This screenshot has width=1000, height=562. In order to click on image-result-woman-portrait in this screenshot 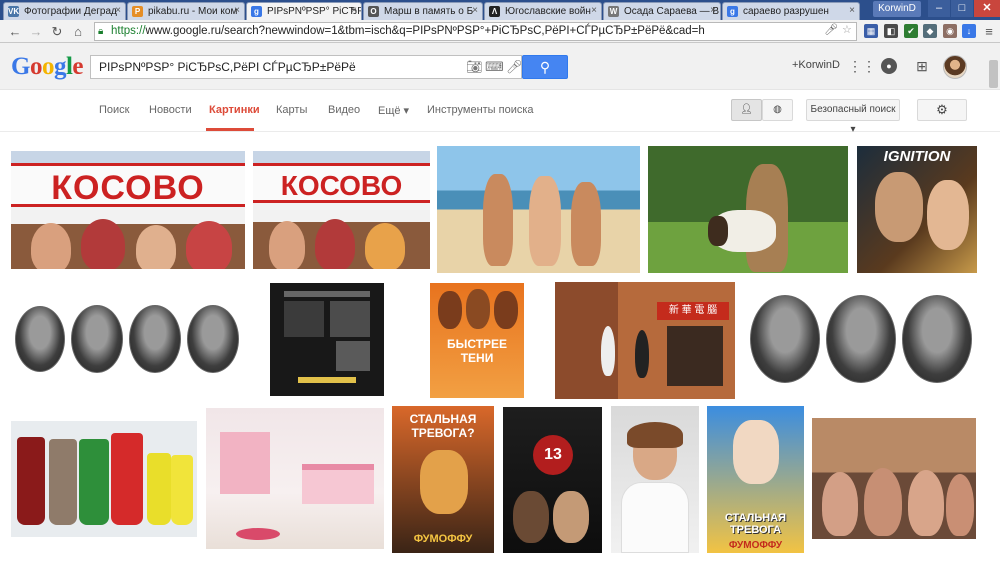, I will do `click(655, 479)`.